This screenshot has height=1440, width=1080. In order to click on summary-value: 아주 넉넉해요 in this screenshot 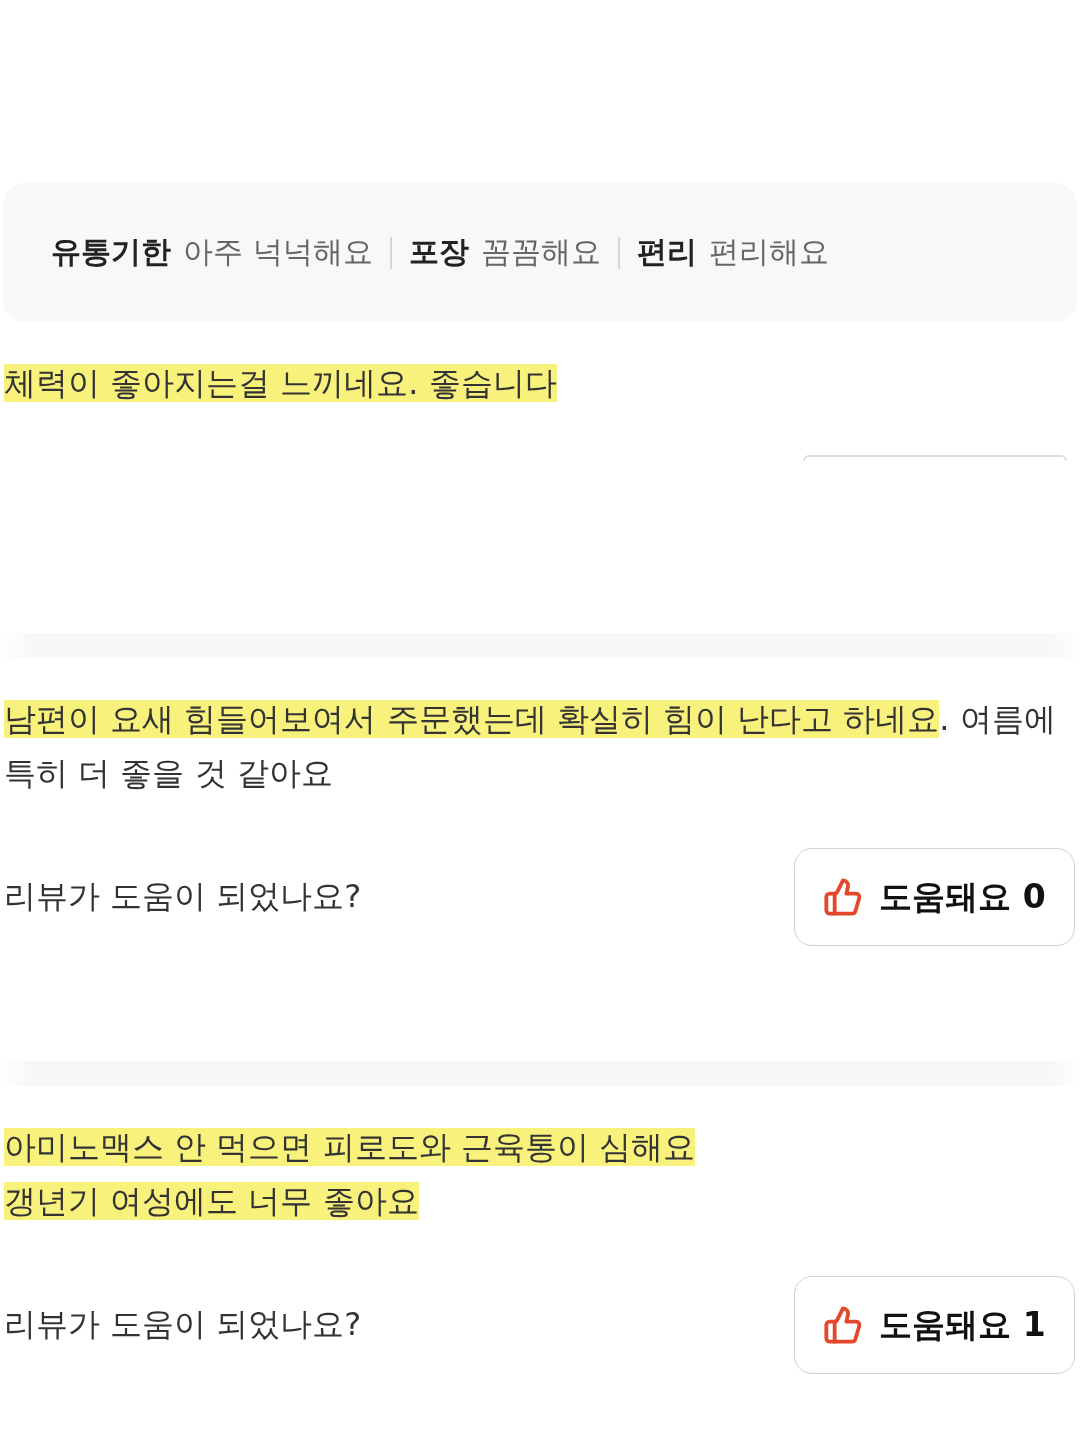, I will do `click(278, 252)`.